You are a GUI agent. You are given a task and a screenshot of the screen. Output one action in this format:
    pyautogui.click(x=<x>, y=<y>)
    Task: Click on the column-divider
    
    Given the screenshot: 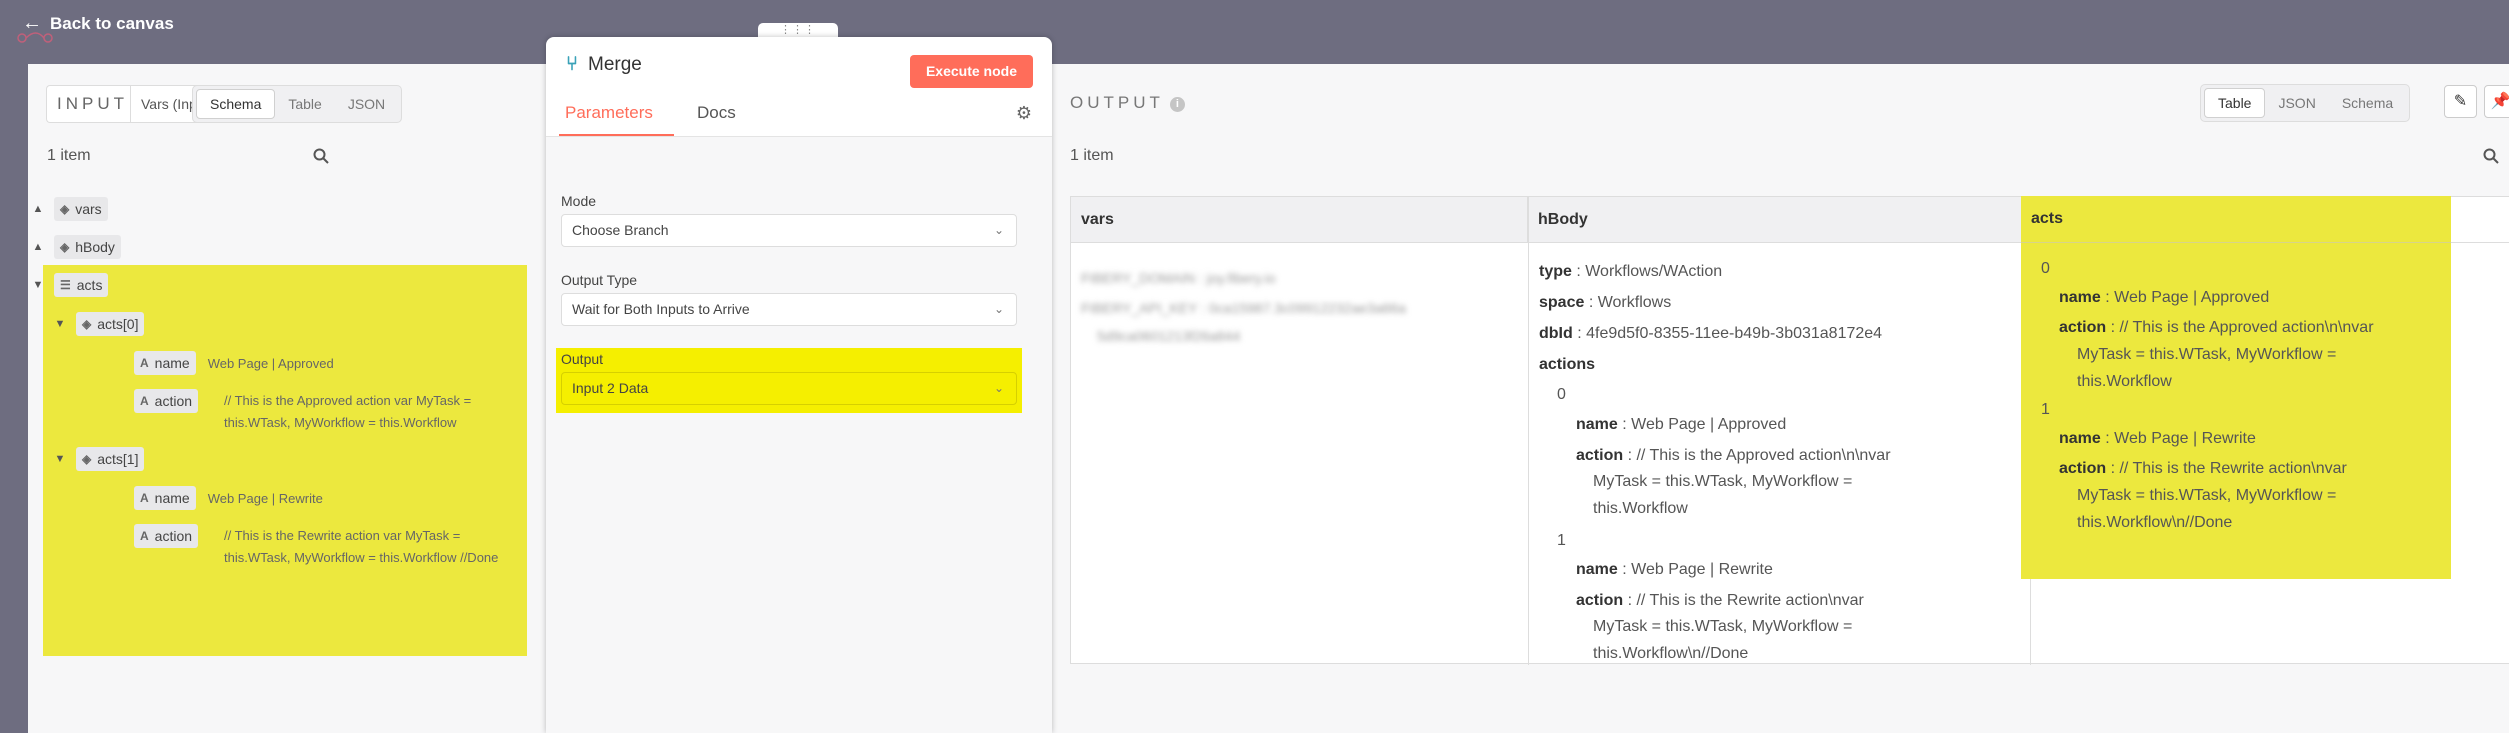 What is the action you would take?
    pyautogui.click(x=1528, y=431)
    